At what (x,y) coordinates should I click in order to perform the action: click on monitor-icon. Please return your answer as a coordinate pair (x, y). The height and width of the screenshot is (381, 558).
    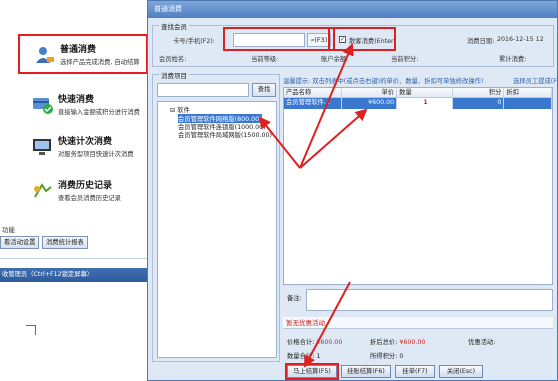
    Looking at the image, I should click on (42, 147).